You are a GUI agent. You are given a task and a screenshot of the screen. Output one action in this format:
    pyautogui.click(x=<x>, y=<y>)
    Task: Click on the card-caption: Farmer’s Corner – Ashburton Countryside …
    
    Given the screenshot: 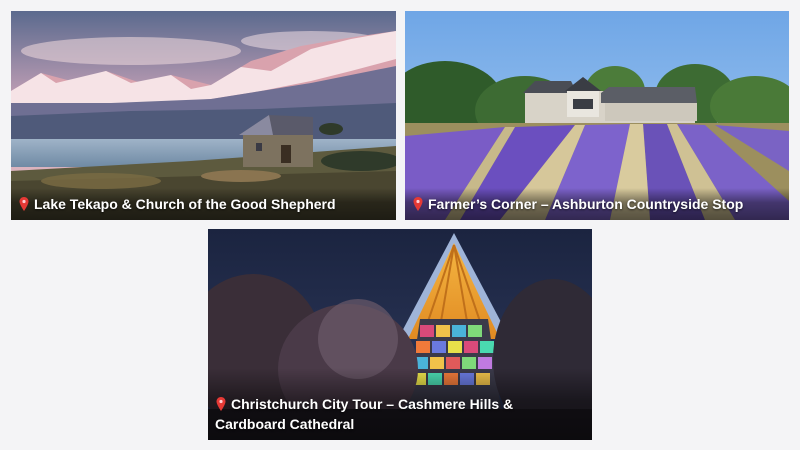 What is the action you would take?
    pyautogui.click(x=597, y=204)
    